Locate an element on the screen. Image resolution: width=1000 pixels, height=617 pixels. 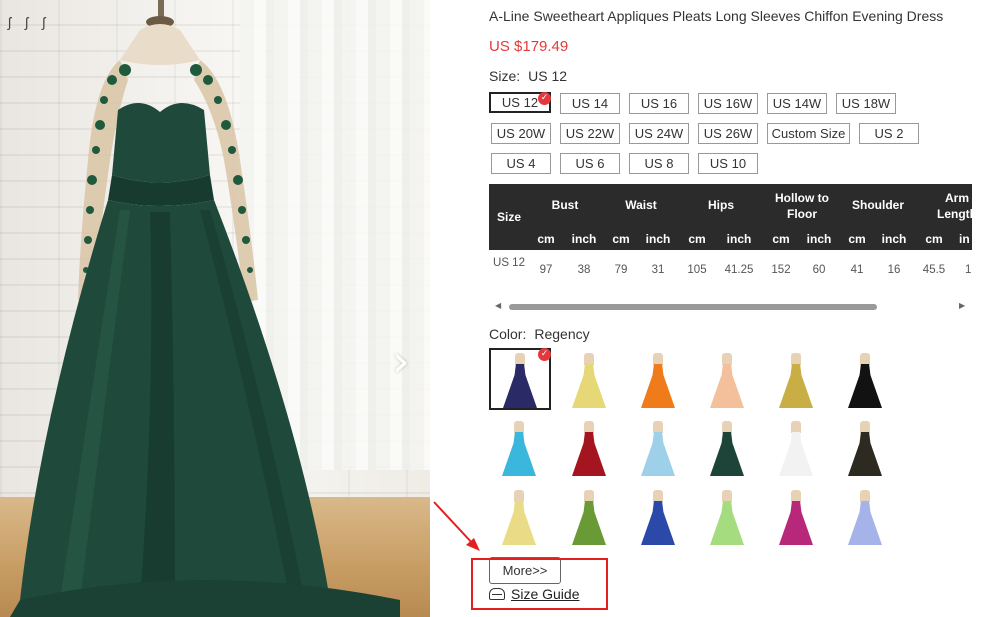
annotation-arrow is located at coordinates (456, 526).